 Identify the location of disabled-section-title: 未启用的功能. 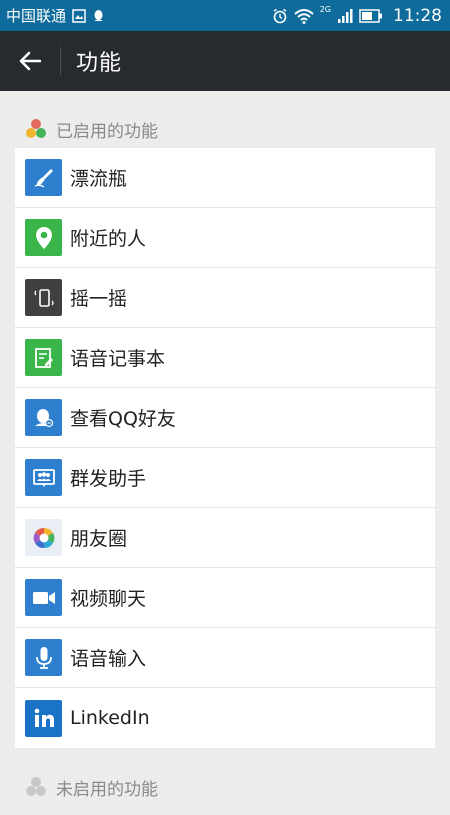
(107, 789).